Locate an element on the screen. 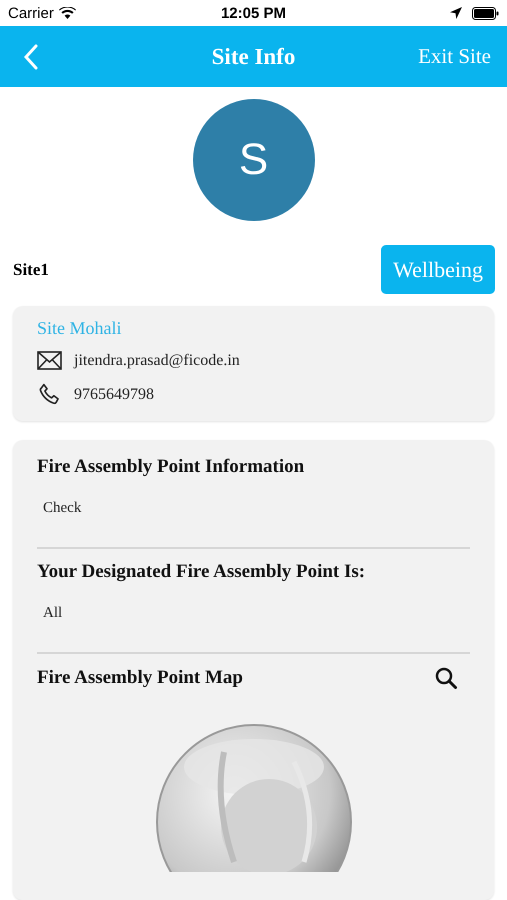 Image resolution: width=507 pixels, height=900 pixels. site-name: Site1 is located at coordinates (31, 270).